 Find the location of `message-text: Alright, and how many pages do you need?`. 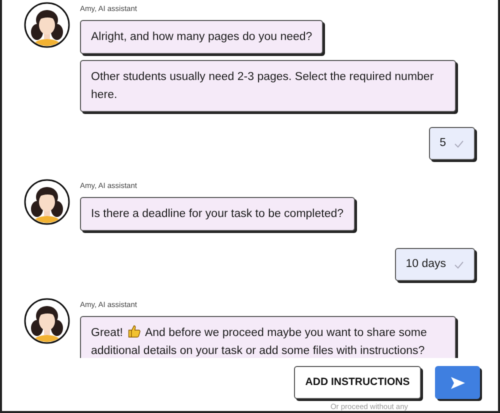

message-text: Alright, and how many pages do you need? is located at coordinates (201, 37).